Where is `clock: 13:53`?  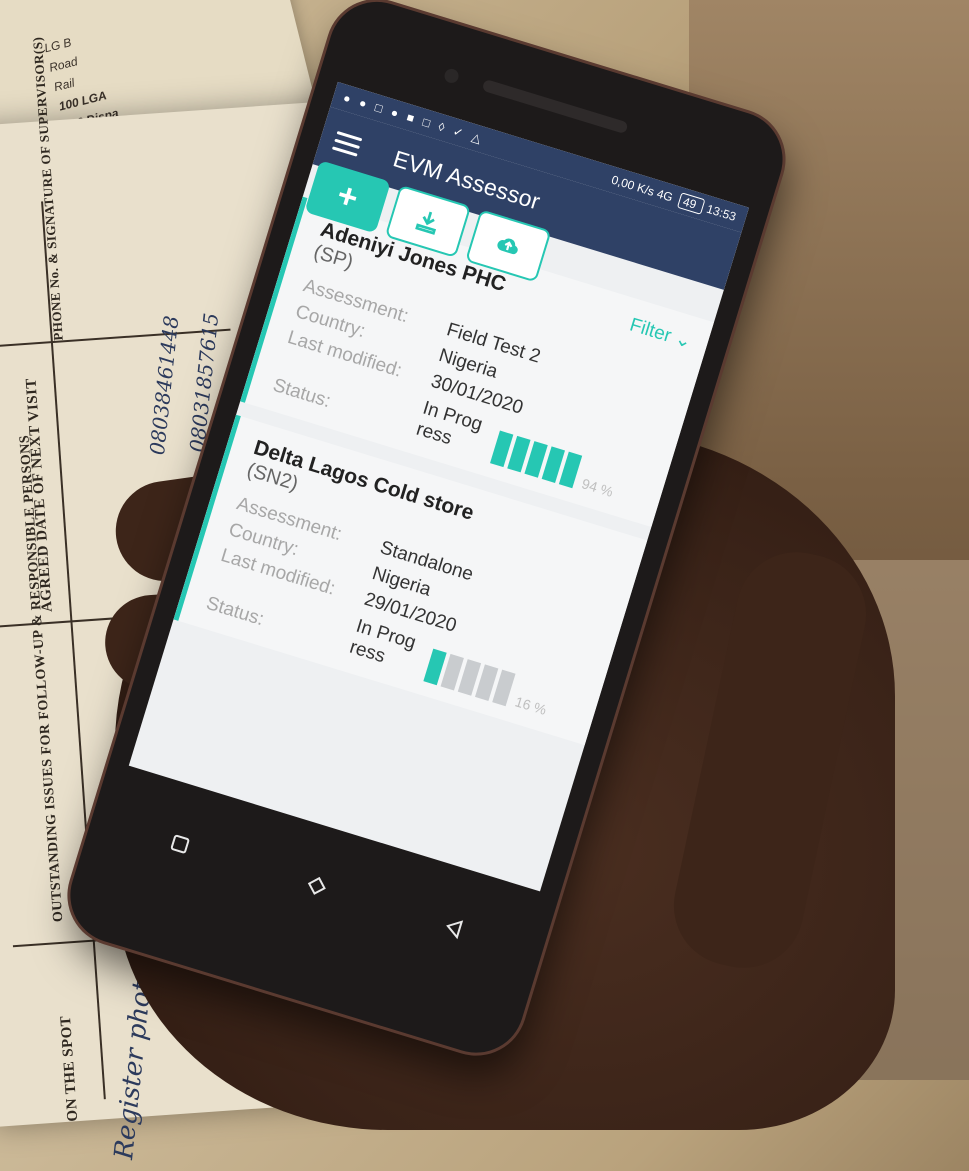
clock: 13:53 is located at coordinates (721, 212).